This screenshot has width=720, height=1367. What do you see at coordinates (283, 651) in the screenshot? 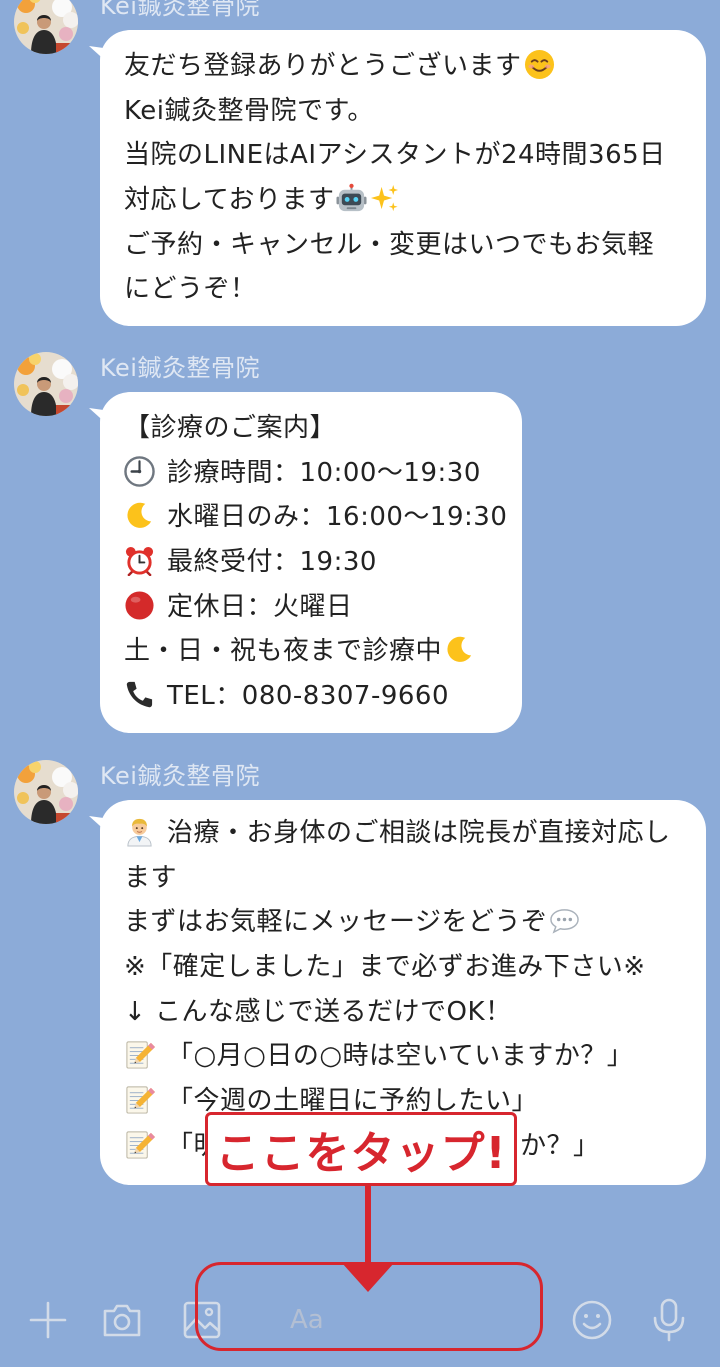
I see `message-text: 土・日・祝も夜まで診療中` at bounding box center [283, 651].